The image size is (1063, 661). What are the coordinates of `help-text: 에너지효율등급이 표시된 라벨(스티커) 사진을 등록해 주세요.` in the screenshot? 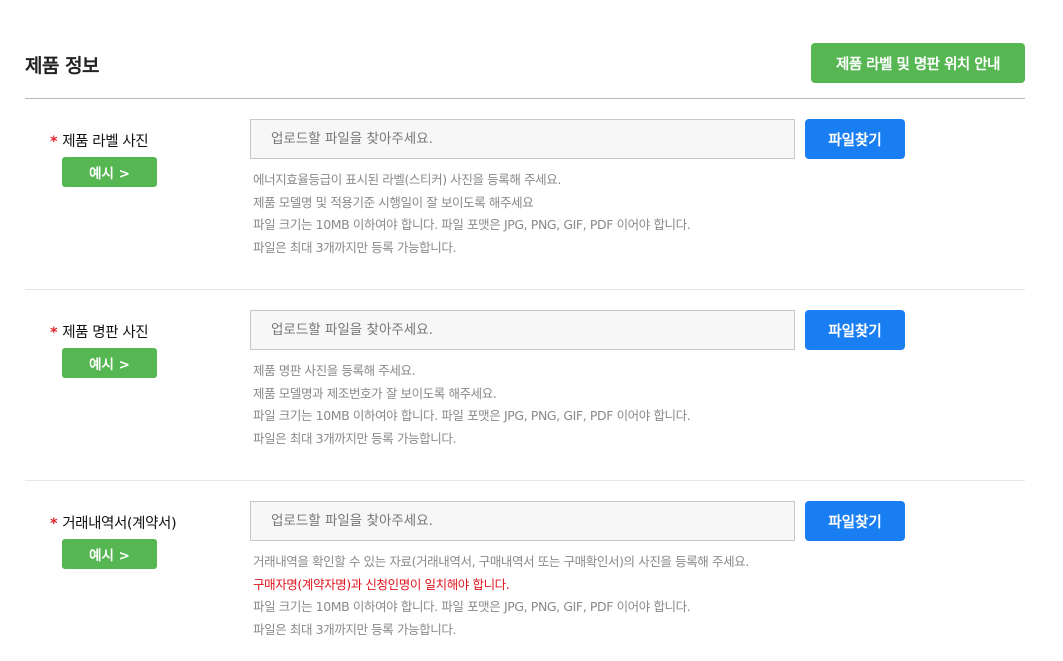 It's located at (407, 179).